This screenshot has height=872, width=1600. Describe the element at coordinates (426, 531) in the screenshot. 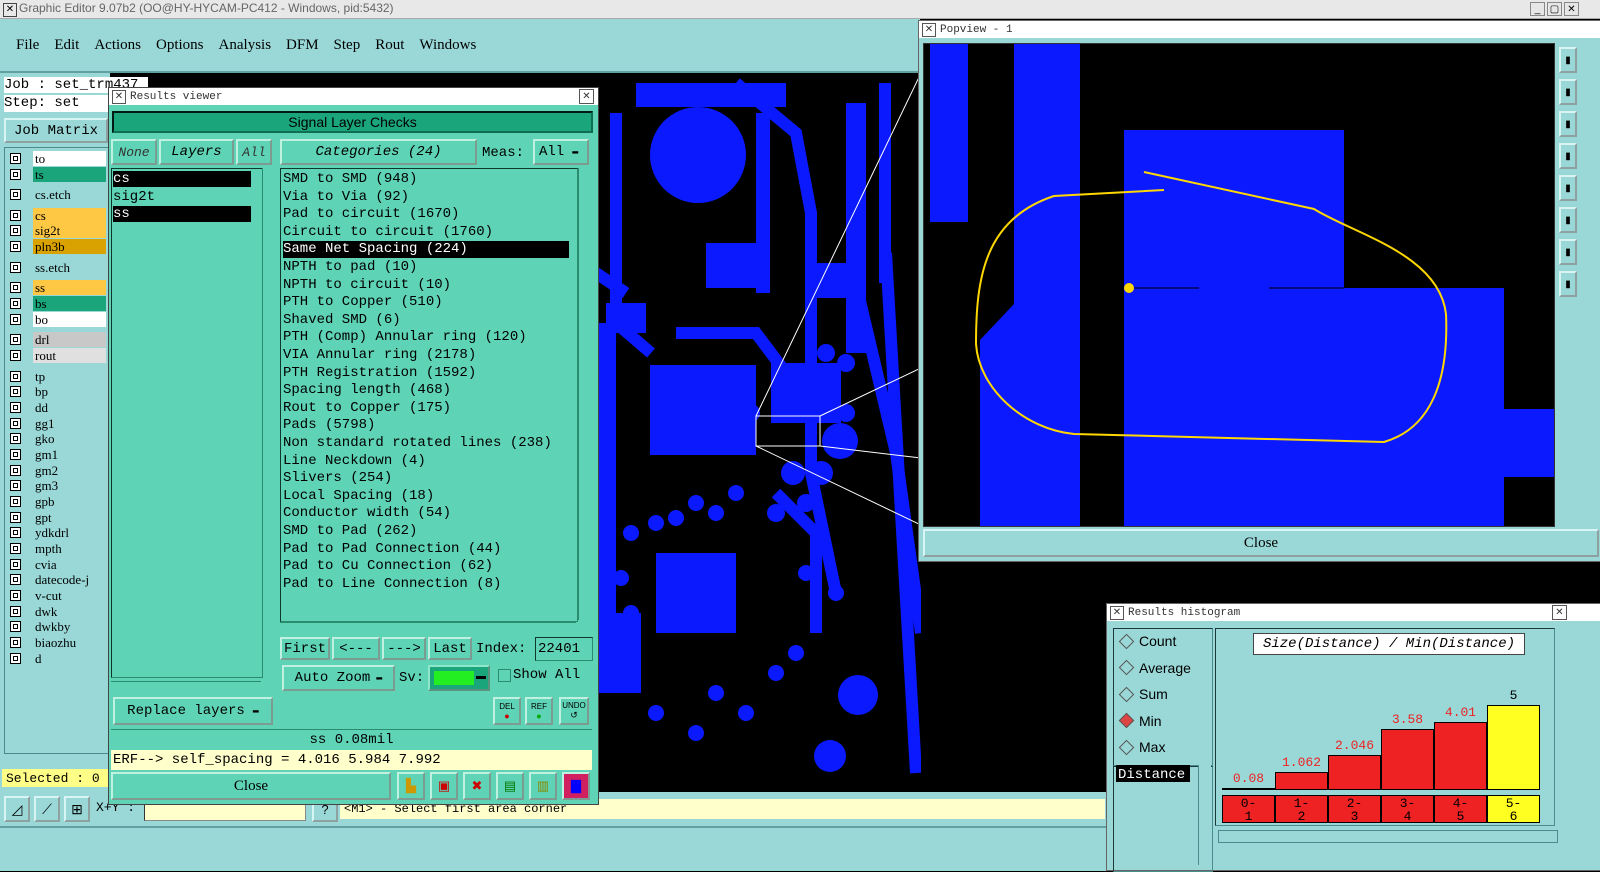

I see `category-item: SMD to Pad (262)` at that location.